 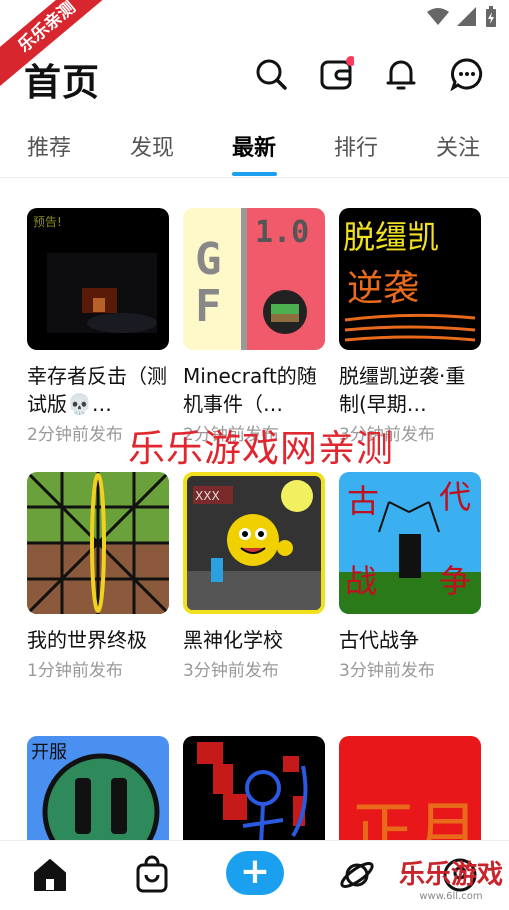 I want to click on thumb-text: 脱缰凯, so click(x=391, y=237).